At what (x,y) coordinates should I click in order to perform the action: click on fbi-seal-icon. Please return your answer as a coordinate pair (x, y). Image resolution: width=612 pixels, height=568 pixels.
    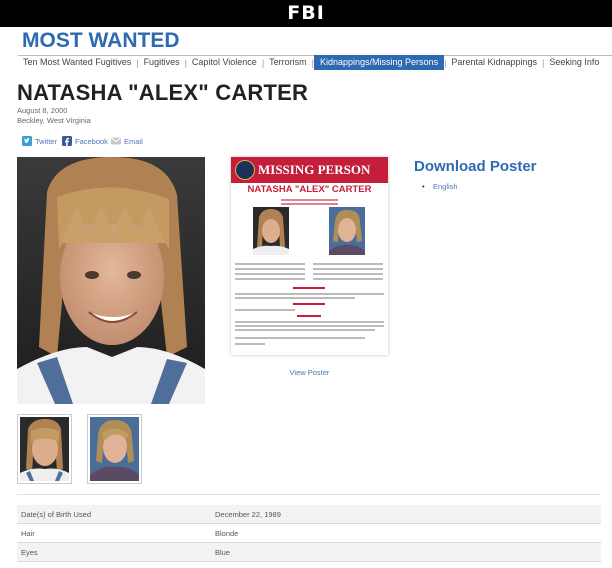
    Looking at the image, I should click on (245, 170).